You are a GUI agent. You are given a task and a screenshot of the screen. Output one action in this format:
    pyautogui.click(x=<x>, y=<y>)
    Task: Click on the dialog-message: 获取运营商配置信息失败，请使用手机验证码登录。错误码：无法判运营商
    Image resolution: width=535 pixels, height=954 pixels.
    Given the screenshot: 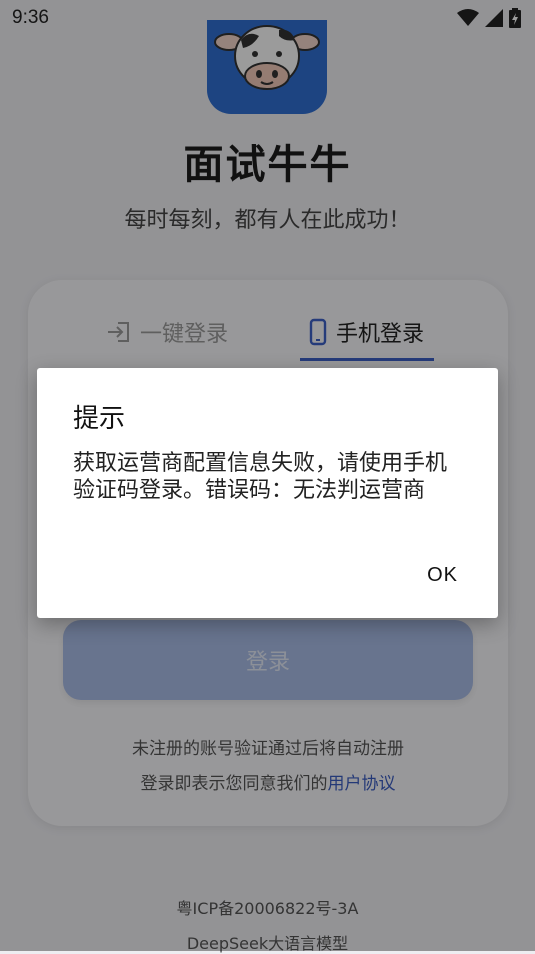 What is the action you would take?
    pyautogui.click(x=260, y=477)
    